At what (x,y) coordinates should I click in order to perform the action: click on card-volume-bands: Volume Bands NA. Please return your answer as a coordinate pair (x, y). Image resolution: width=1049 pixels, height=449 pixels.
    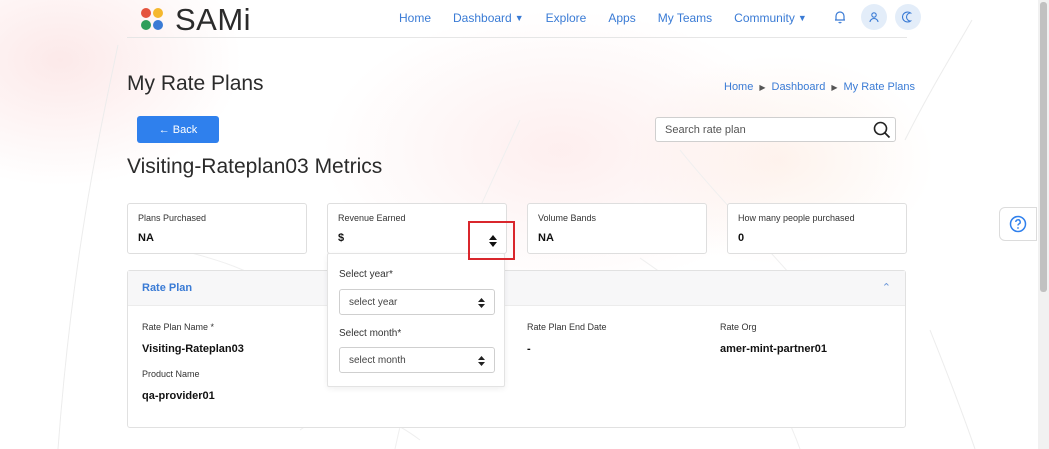
    Looking at the image, I should click on (617, 228).